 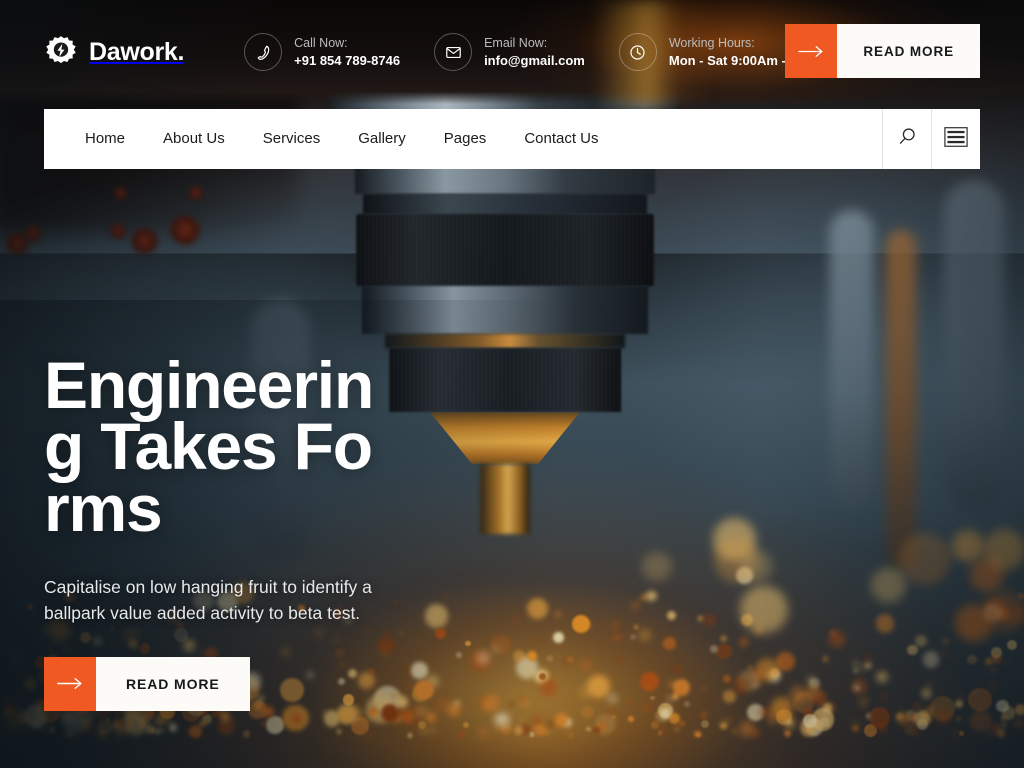 I want to click on hero-read-more-button: READ MORE, so click(x=254, y=683).